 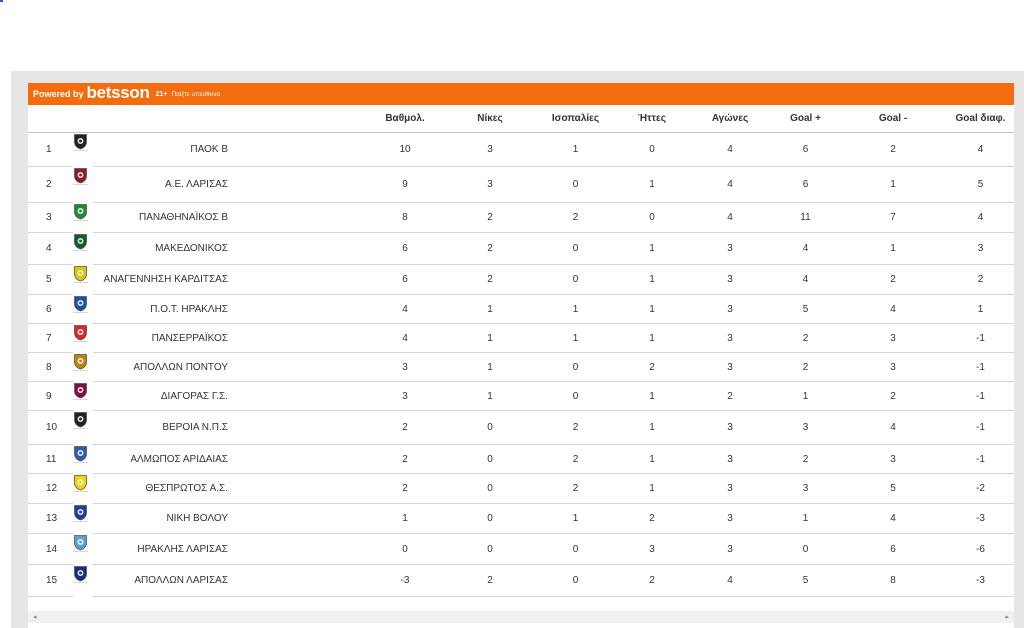 I want to click on goal-diff-cell: 4, so click(x=980, y=217).